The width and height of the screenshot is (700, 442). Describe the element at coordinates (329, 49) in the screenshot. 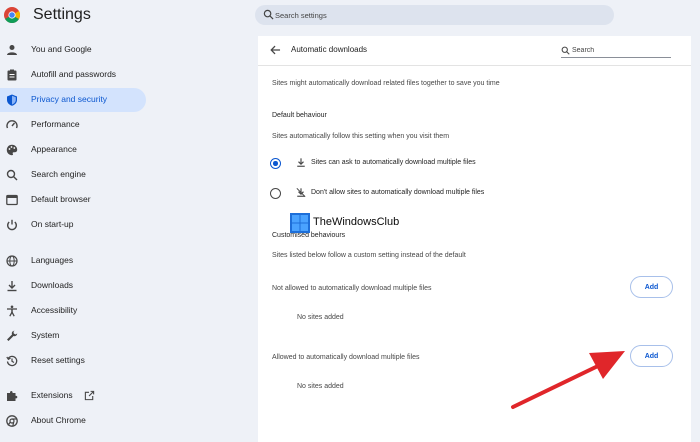

I see `page-title: Automatic downloads` at that location.